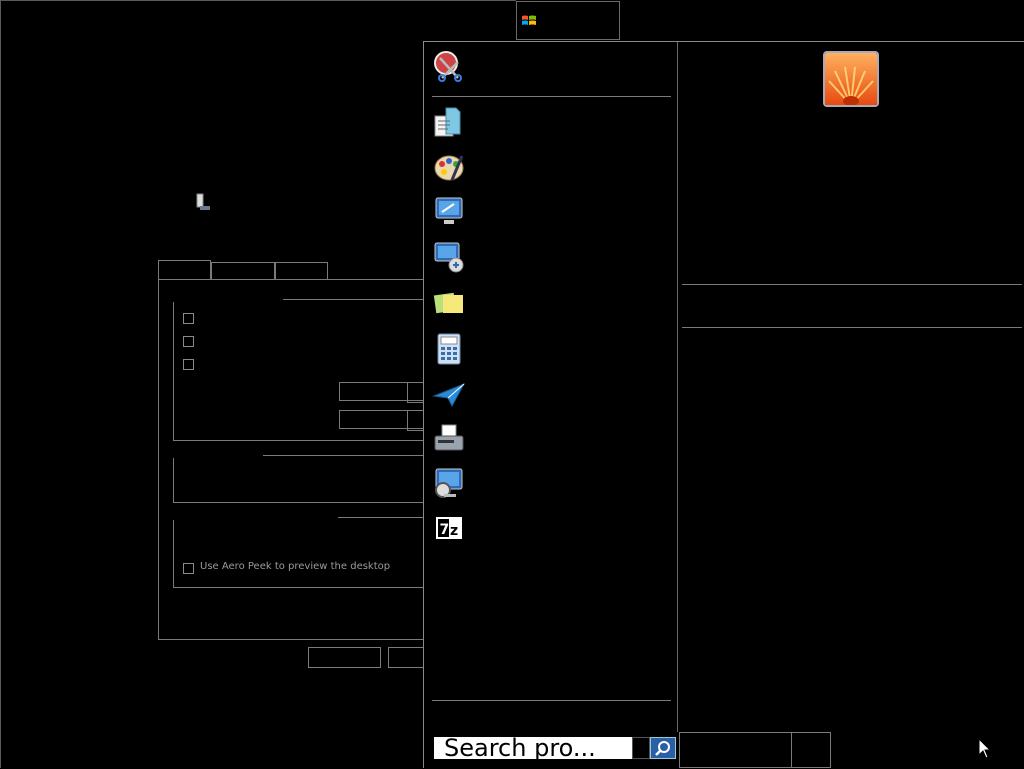  I want to click on paper-plane-icon, so click(449, 395).